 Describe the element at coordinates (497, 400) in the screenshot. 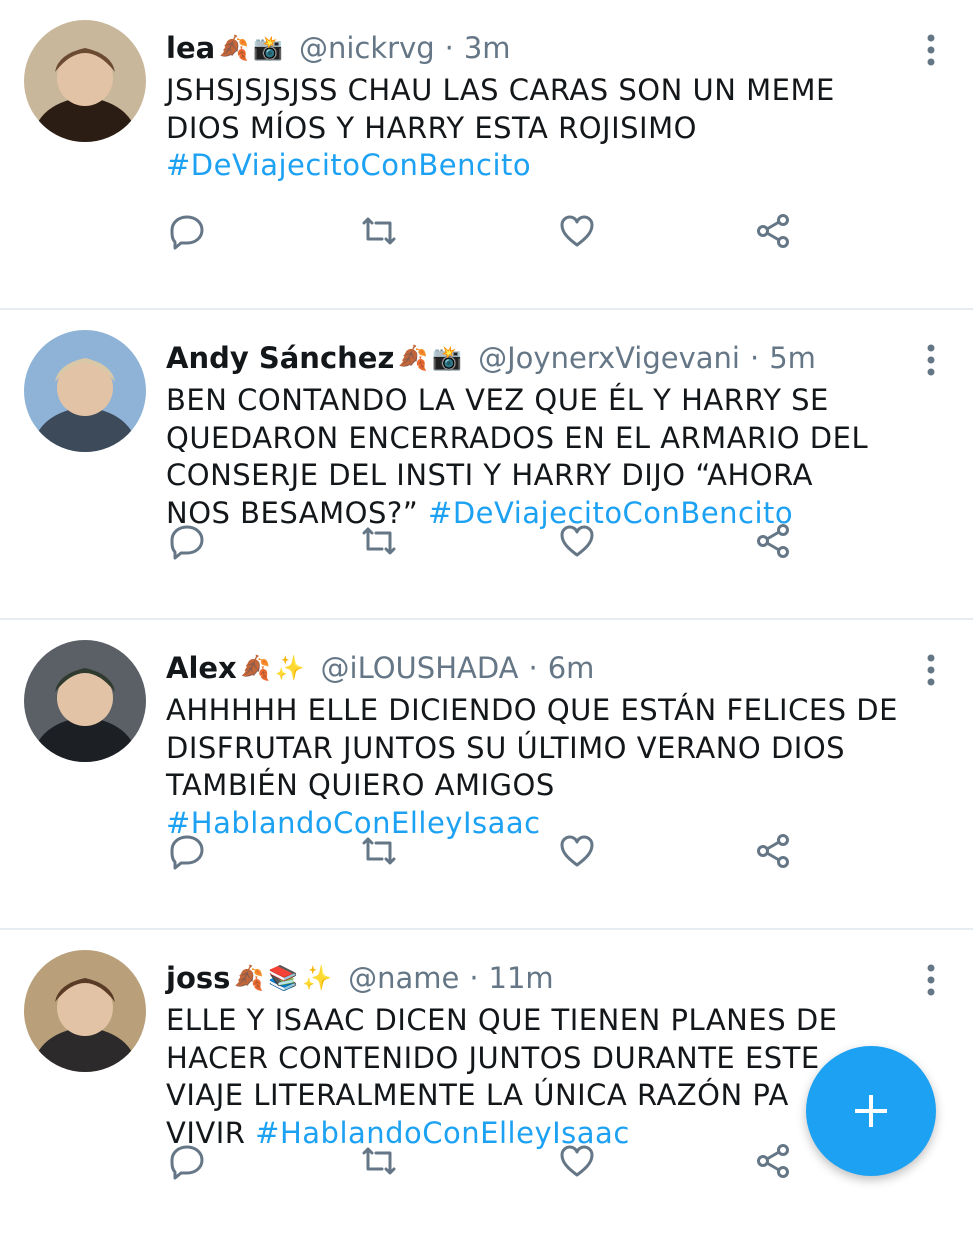

I see `tweet-text-line: BEN CONTANDO LA VEZ QUE ÉL Y HARRY SE` at that location.